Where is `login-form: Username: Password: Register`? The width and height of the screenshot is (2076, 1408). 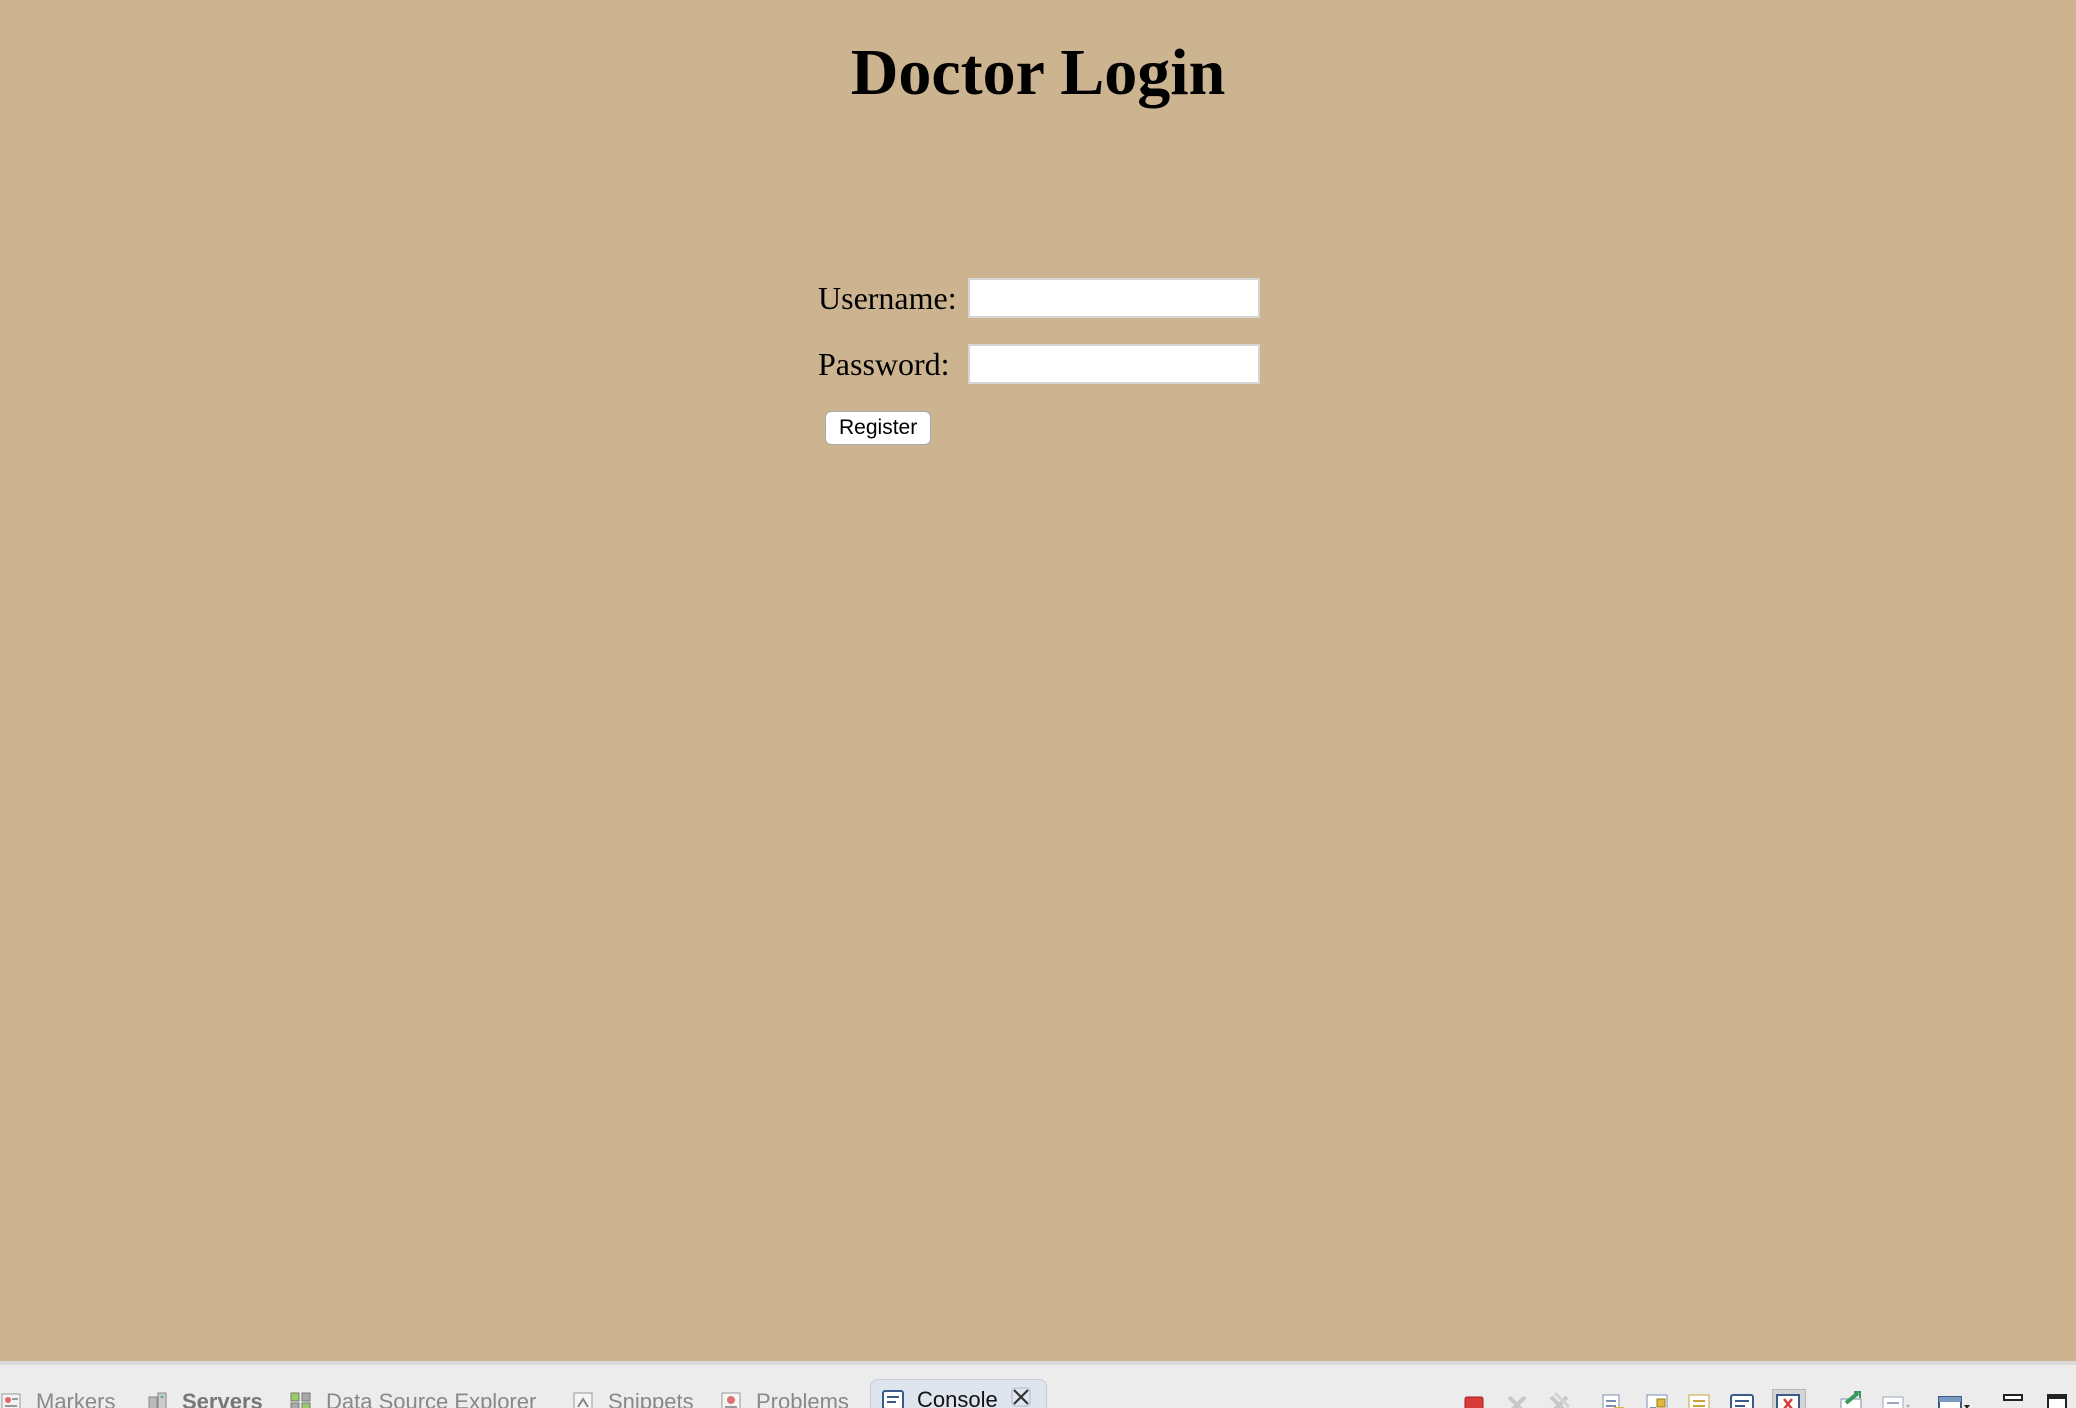
login-form: Username: Password: Register is located at coordinates (1039, 360).